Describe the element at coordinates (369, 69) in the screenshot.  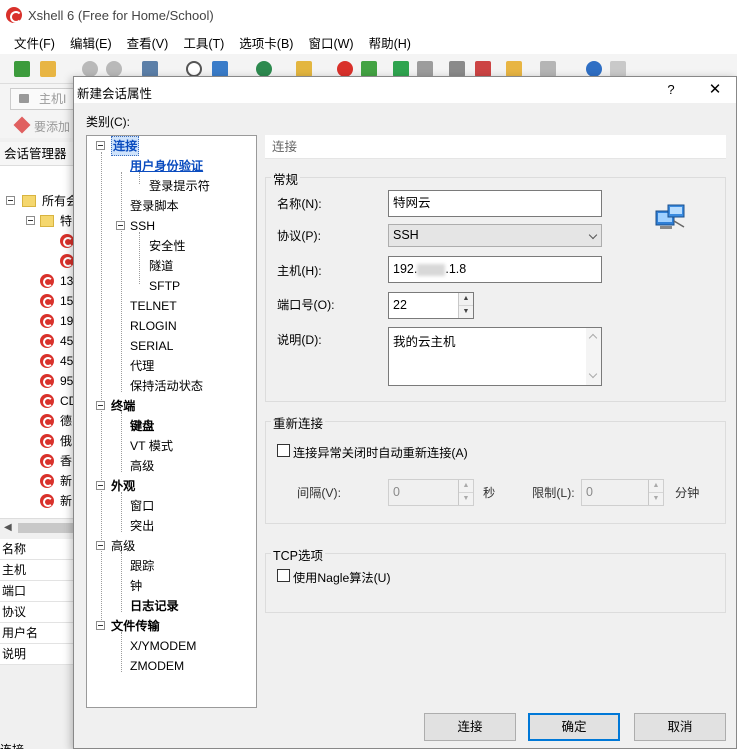
I see `xftp-icon` at that location.